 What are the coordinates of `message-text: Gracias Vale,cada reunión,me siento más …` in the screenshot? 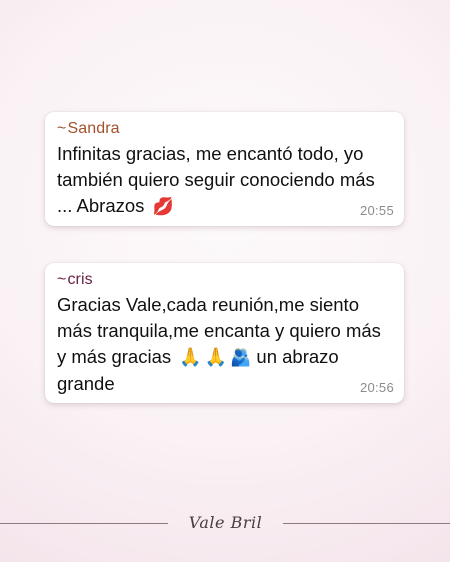 It's located at (225, 344).